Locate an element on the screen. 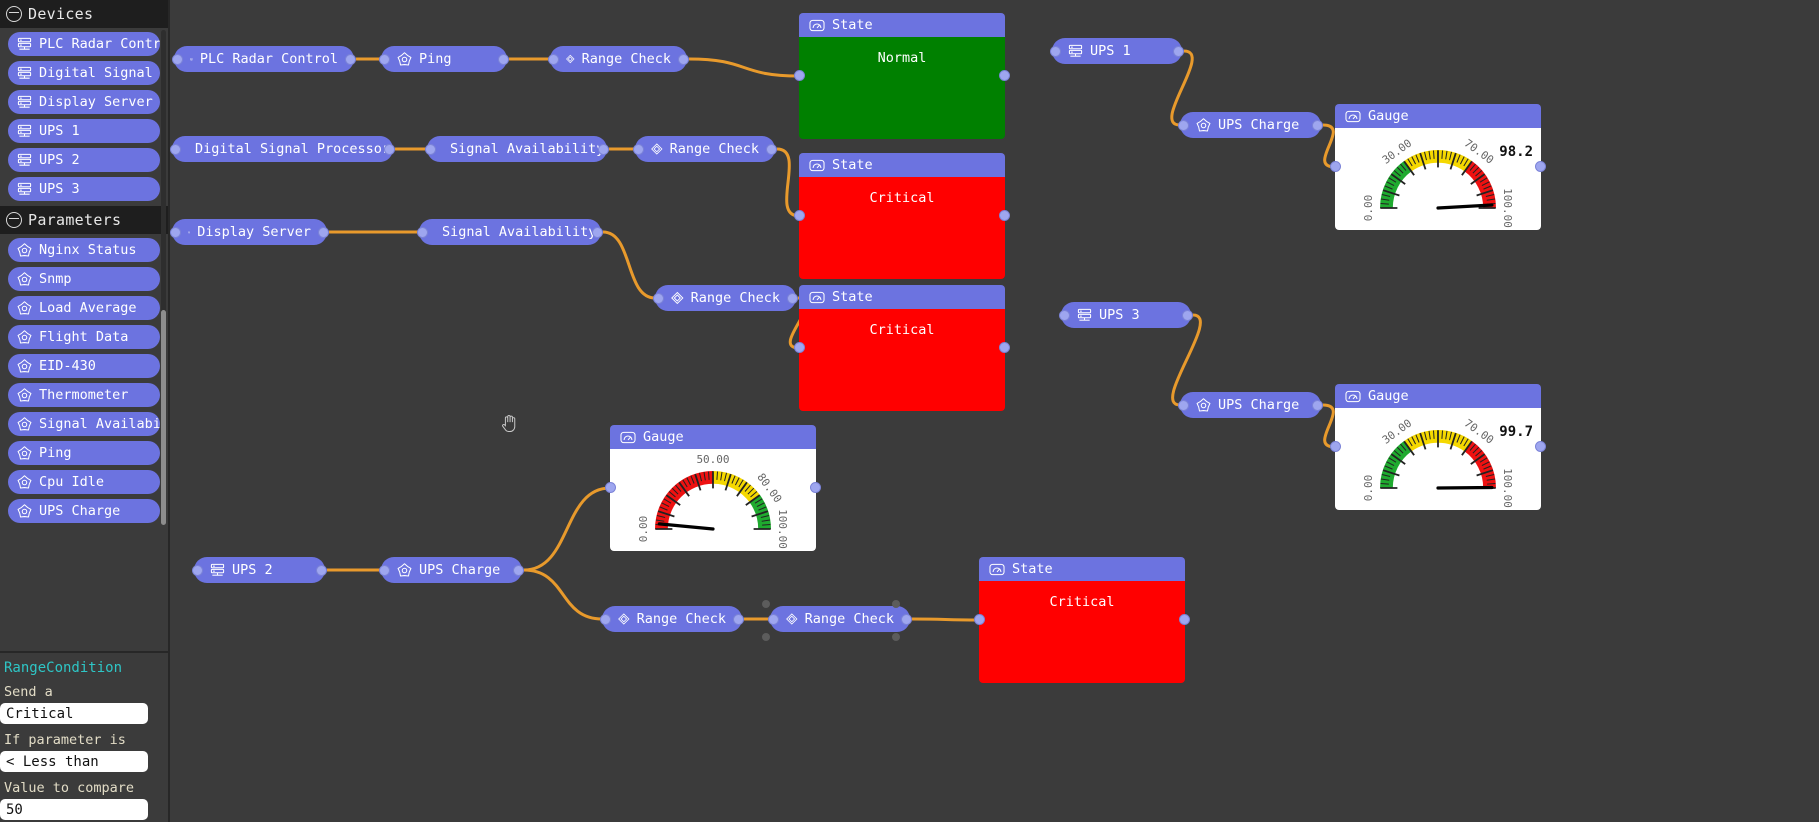 The width and height of the screenshot is (1819, 822). node-pill: Digital Signal Processor is located at coordinates (282, 149).